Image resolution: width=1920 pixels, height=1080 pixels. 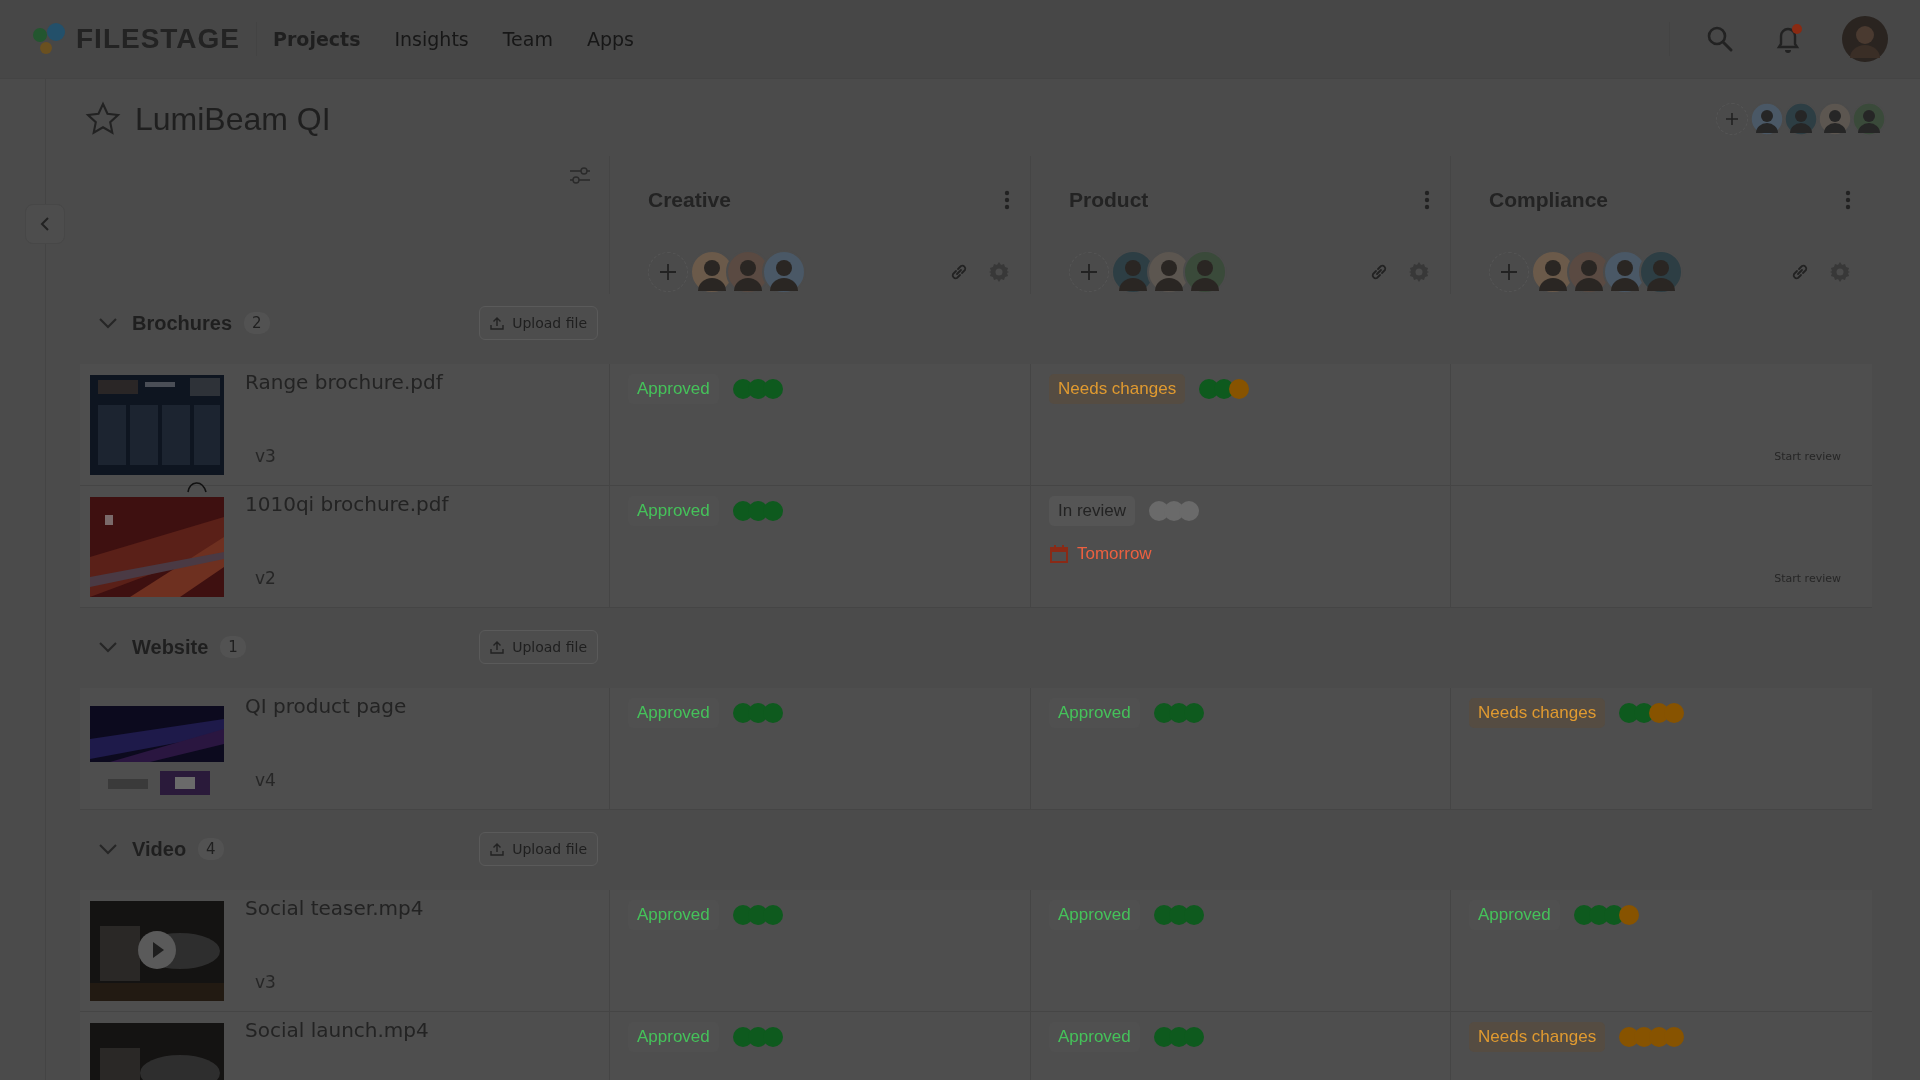 I want to click on arc-icon, so click(x=197, y=486).